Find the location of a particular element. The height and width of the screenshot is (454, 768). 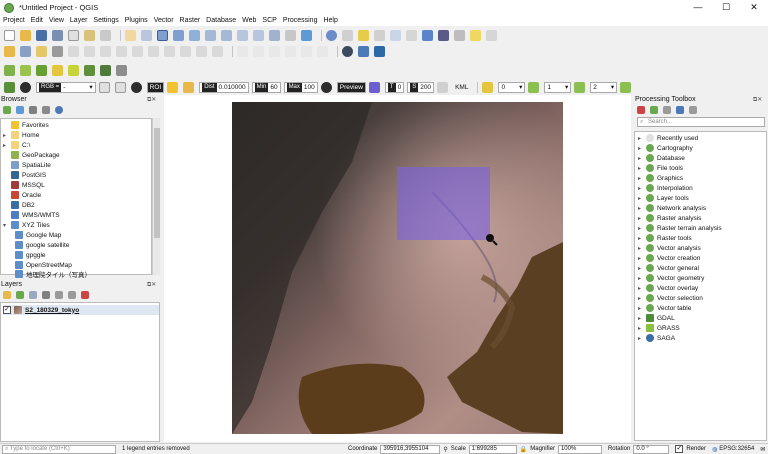

delete-selected-icon is located at coordinates (137, 51).